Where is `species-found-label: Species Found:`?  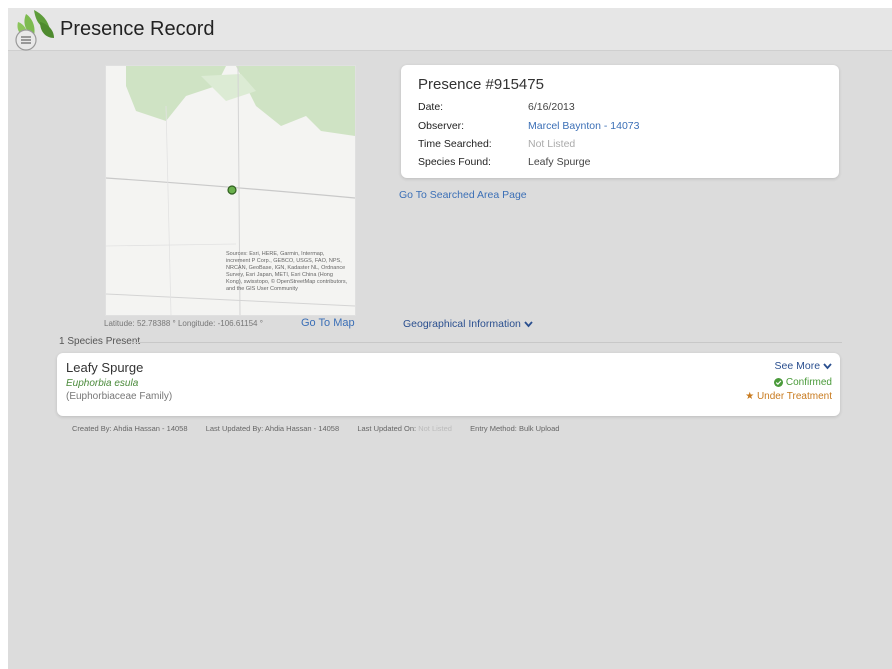
species-found-label: Species Found: is located at coordinates (454, 162).